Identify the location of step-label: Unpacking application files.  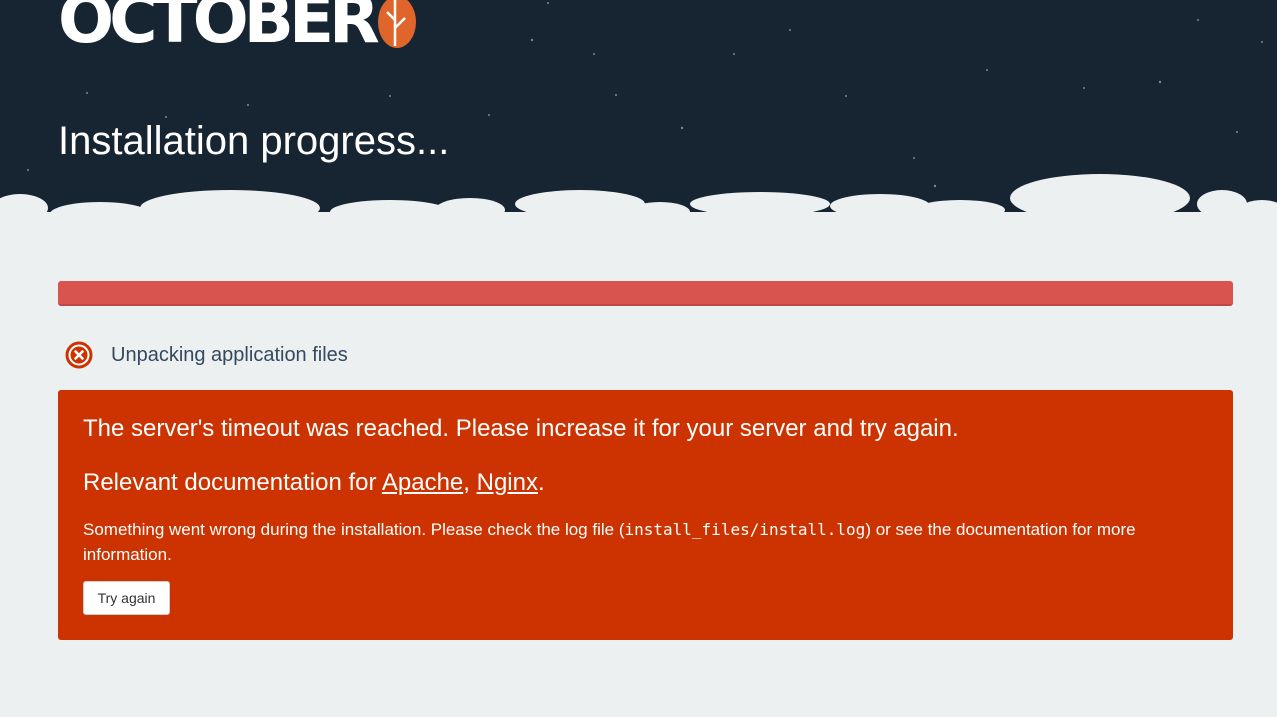
(229, 354).